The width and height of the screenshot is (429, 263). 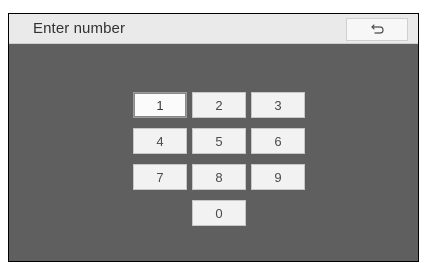 I want to click on key-0: 0, so click(x=219, y=213).